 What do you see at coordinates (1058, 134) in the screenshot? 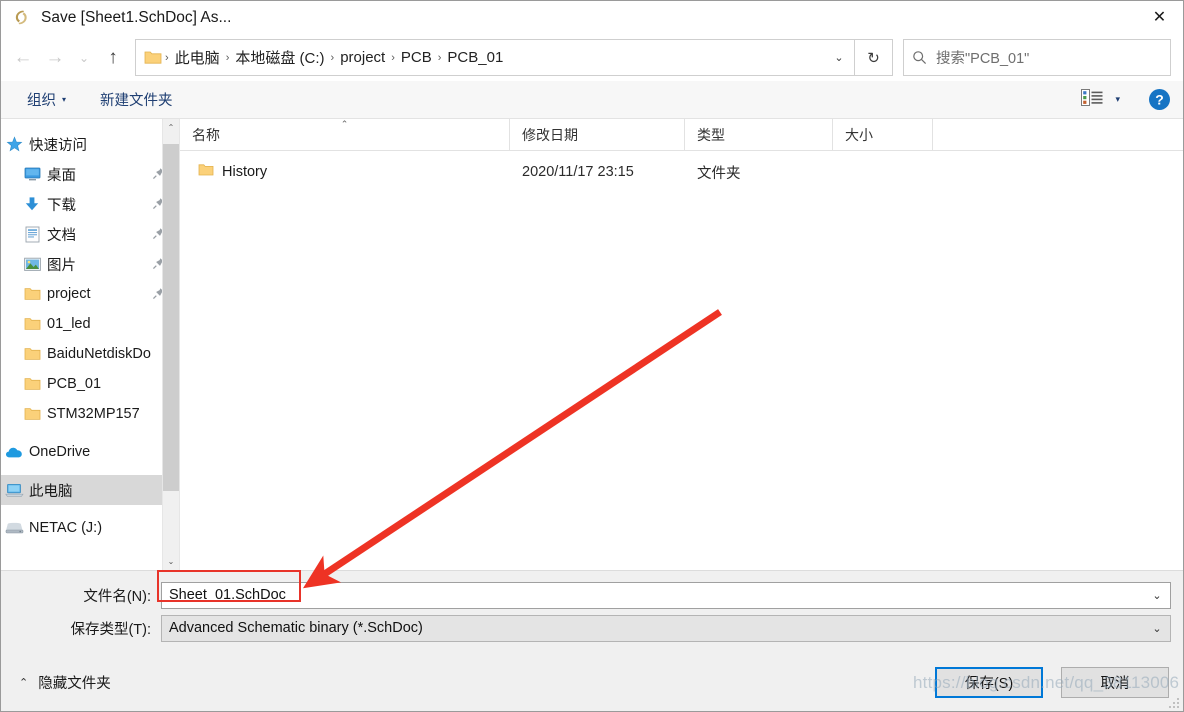
I see `column-header-filler` at bounding box center [1058, 134].